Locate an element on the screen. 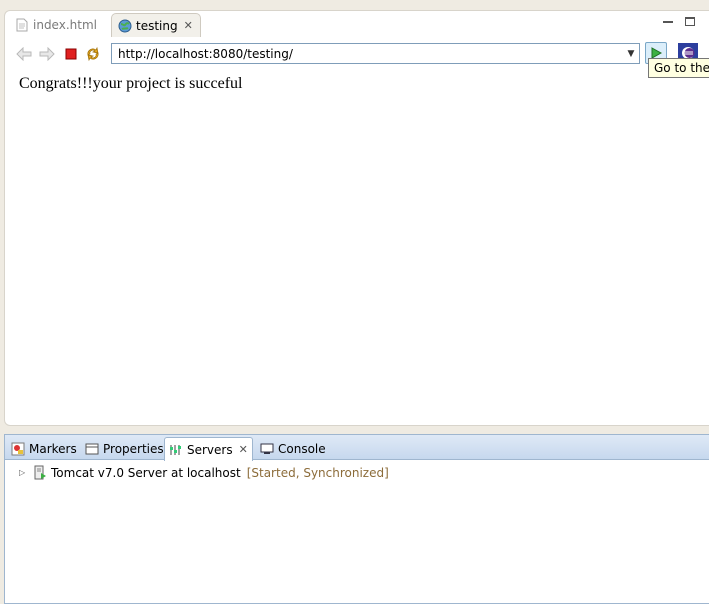 The height and width of the screenshot is (604, 709). tab-markers: Markers is located at coordinates (44, 448).